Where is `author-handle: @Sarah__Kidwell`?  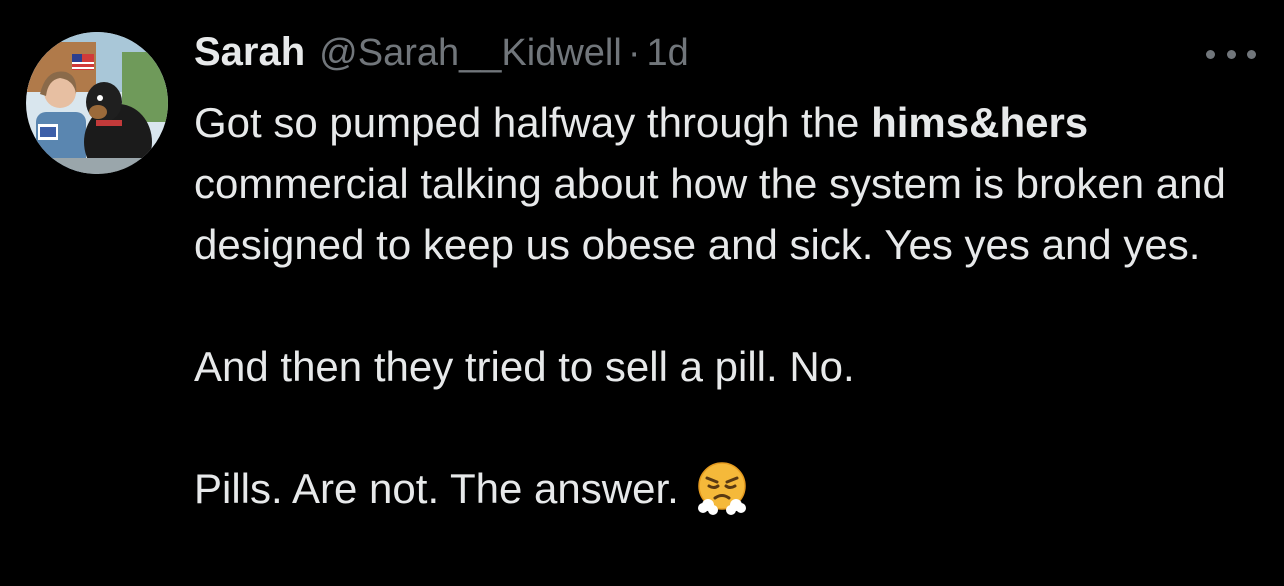 author-handle: @Sarah__Kidwell is located at coordinates (470, 53).